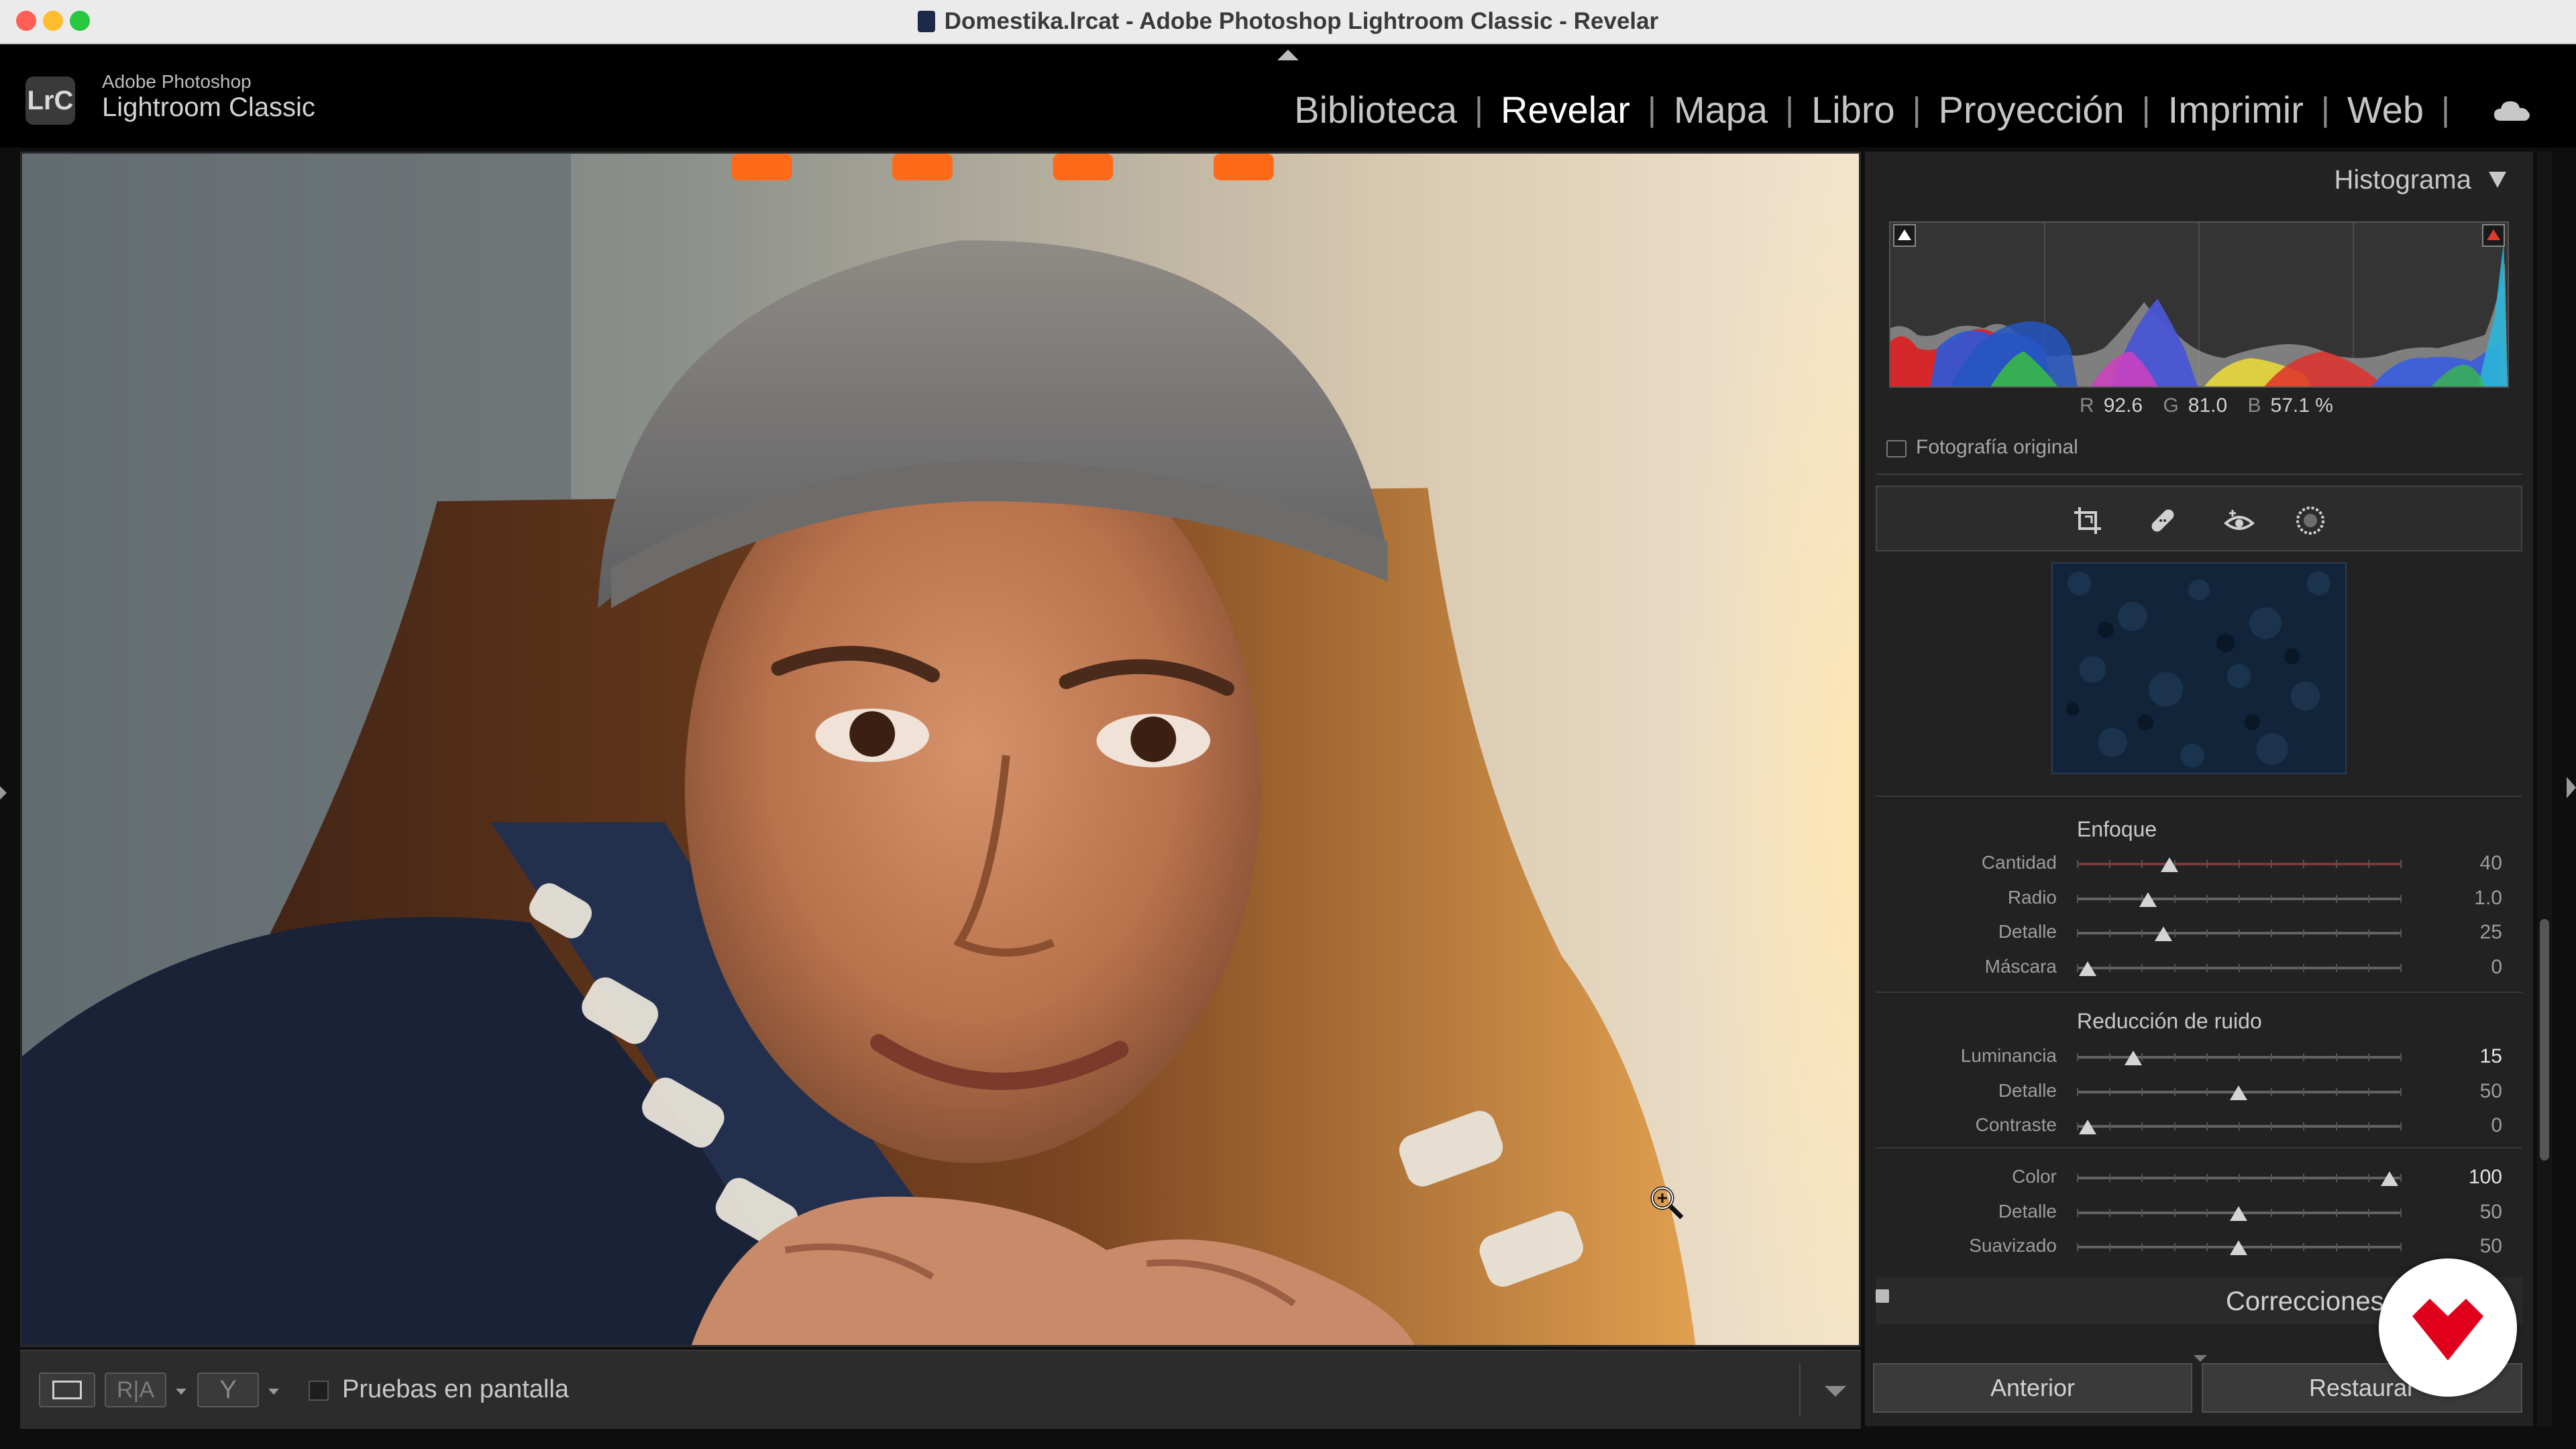 This screenshot has height=1449, width=2576. Describe the element at coordinates (2032, 1388) in the screenshot. I see `previous-settings-button: Anterior` at that location.